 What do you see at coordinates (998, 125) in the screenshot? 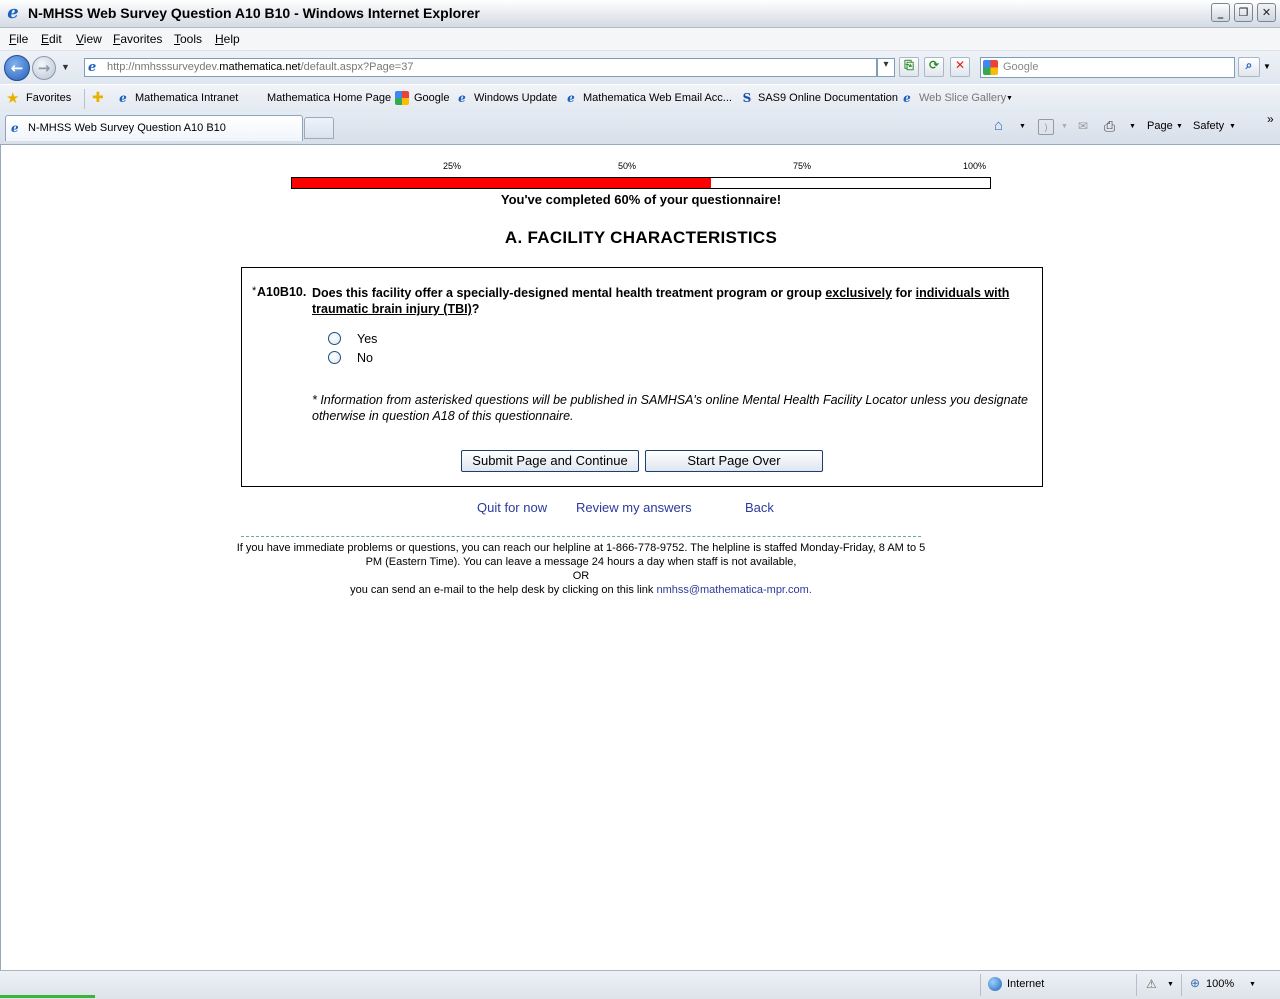
I see `home-icon: ⌂` at bounding box center [998, 125].